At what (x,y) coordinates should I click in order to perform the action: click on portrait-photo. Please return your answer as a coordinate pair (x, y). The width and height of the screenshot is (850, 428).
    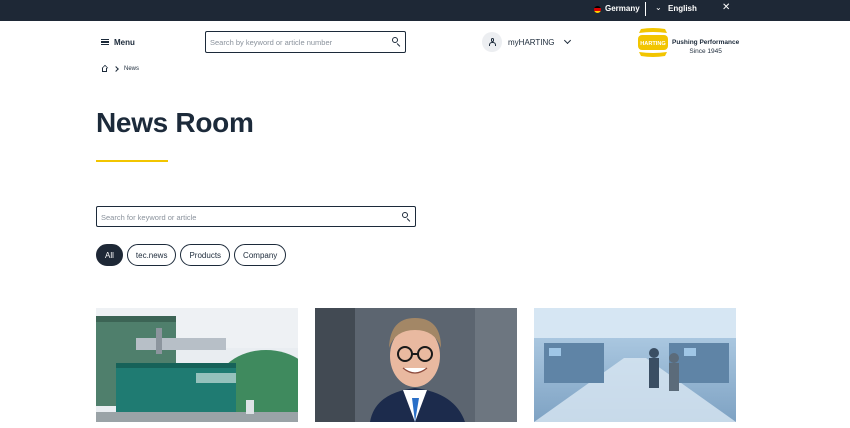
    Looking at the image, I should click on (416, 365).